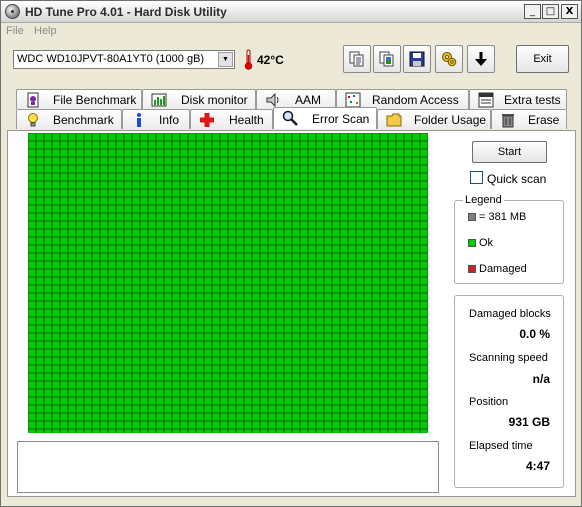  Describe the element at coordinates (472, 243) in the screenshot. I see `legend-swatch-green` at that location.